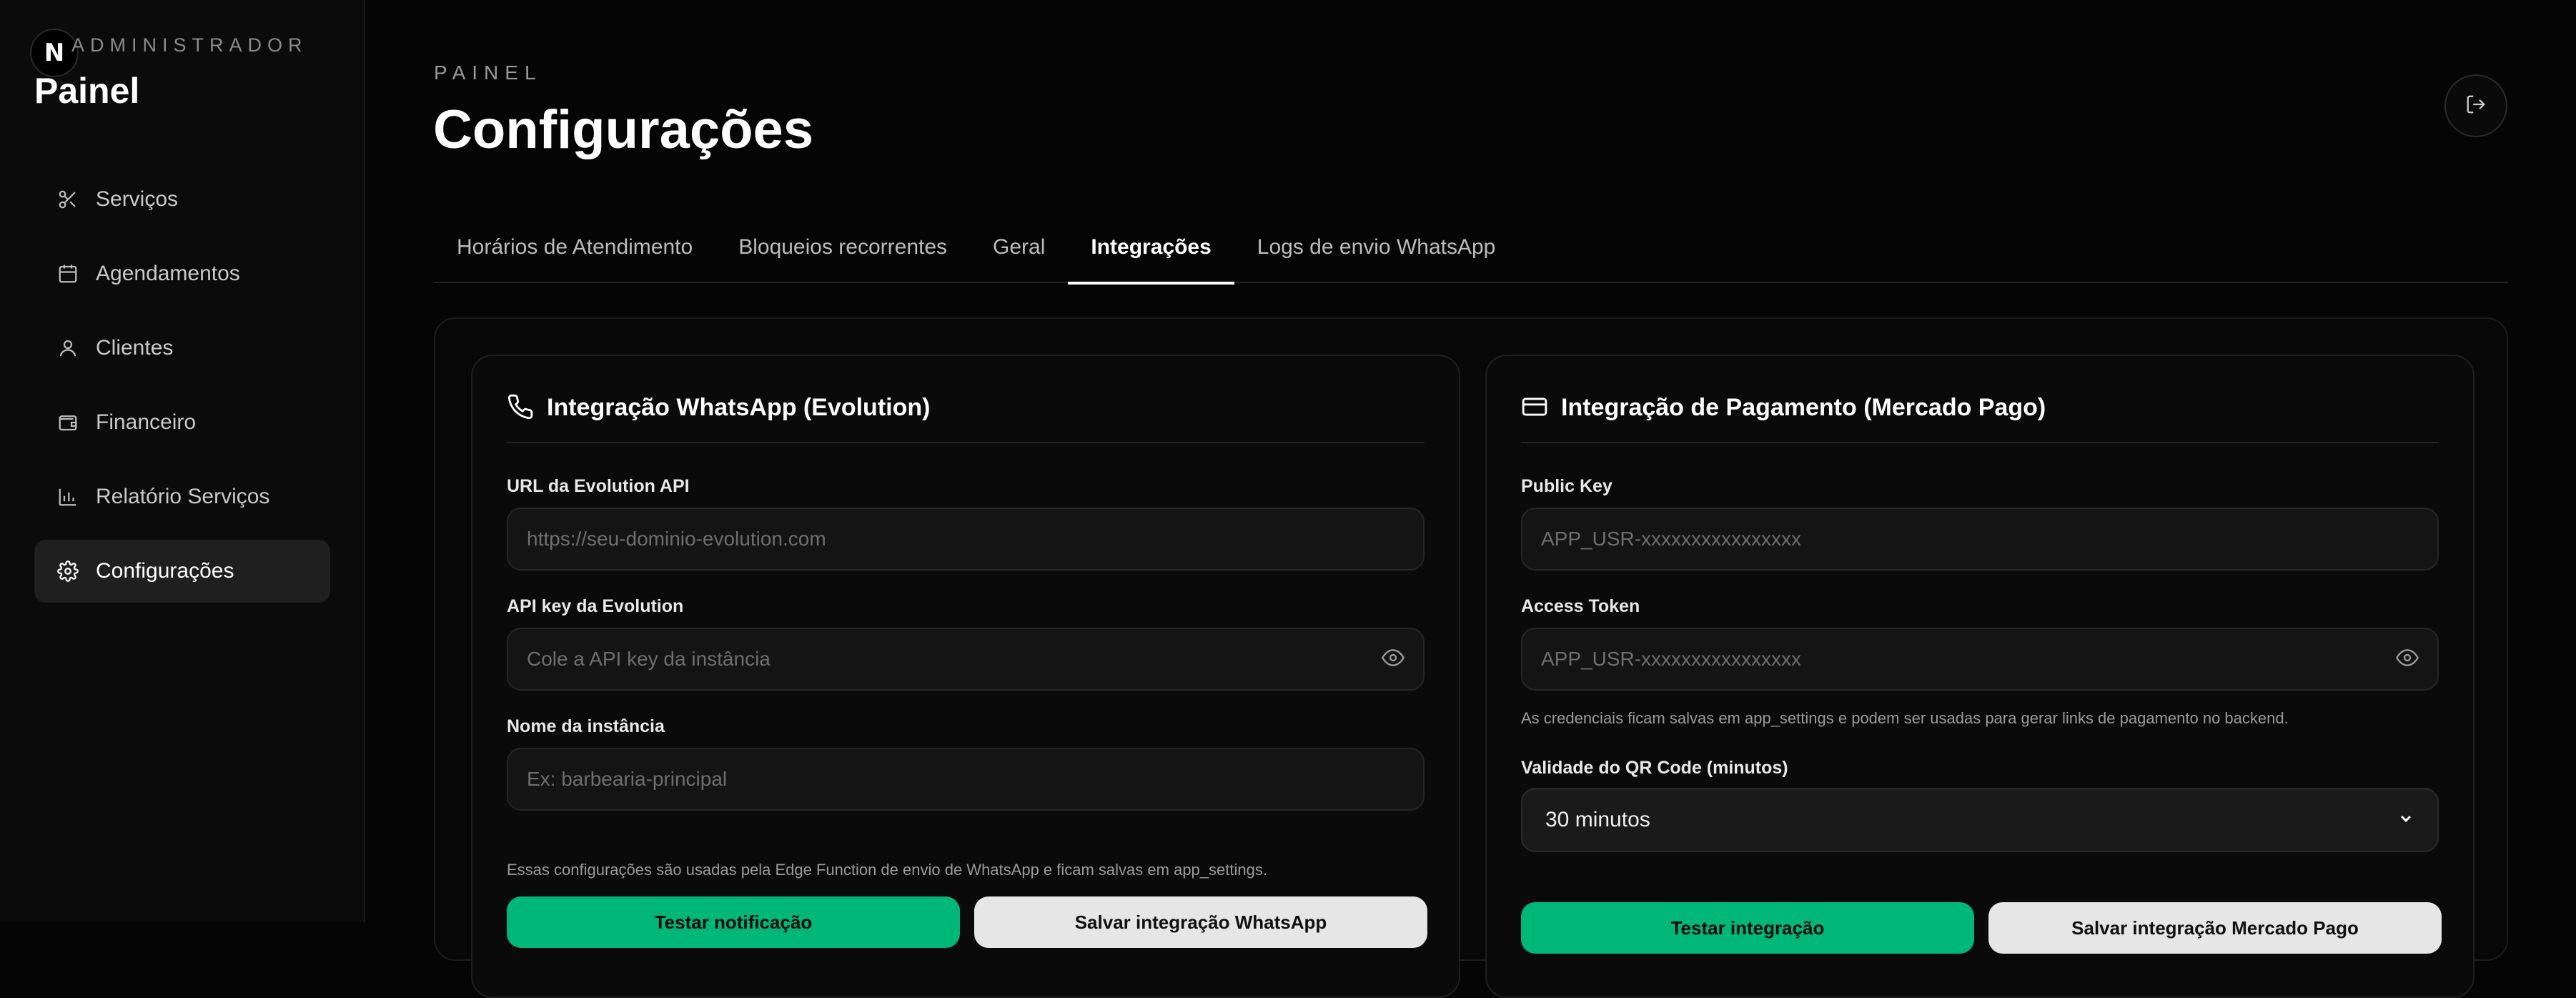 The width and height of the screenshot is (2576, 998). Describe the element at coordinates (966, 418) in the screenshot. I see `card-header: Integração WhatsApp (Evolution)` at that location.